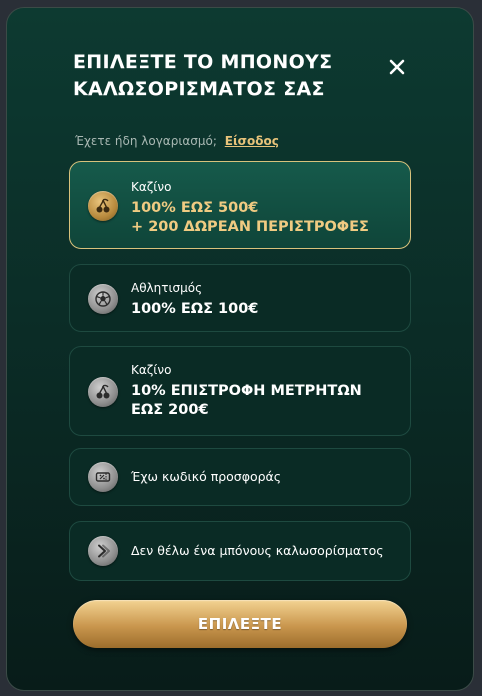 This screenshot has width=482, height=696. I want to click on bonus-option-sports: Αθλητισμός 100% ΕΩΣ 100€, so click(240, 298).